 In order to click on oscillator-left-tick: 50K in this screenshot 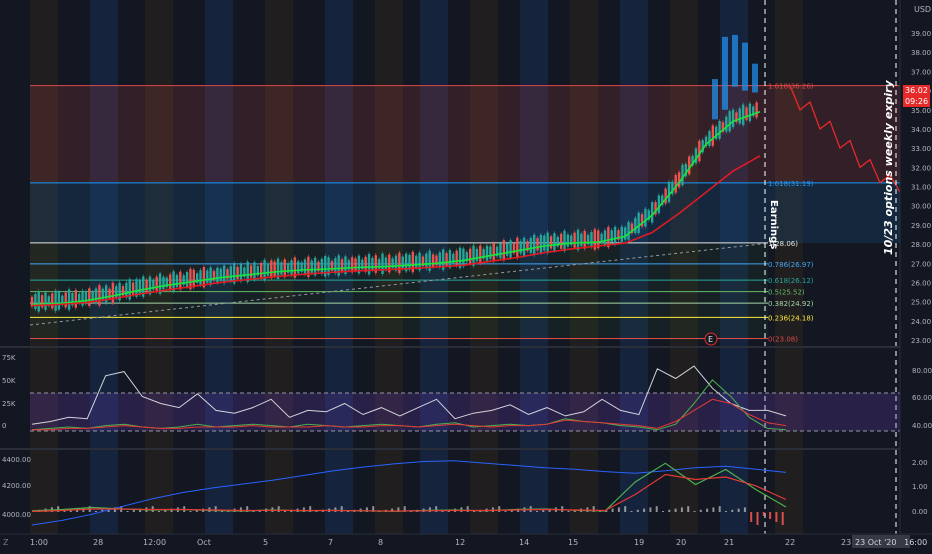, I will do `click(9, 381)`.